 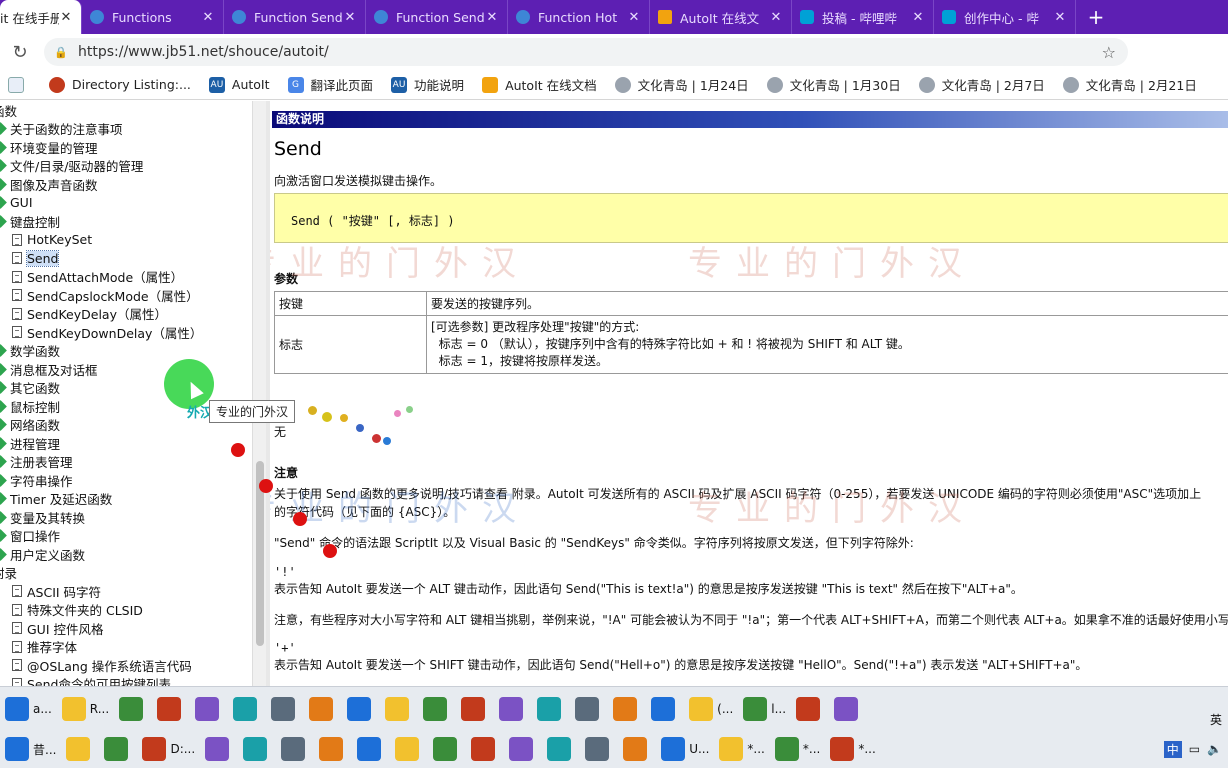 What do you see at coordinates (863, 17) in the screenshot?
I see `browser-tab: 投稿 - 哔哩哔✕` at bounding box center [863, 17].